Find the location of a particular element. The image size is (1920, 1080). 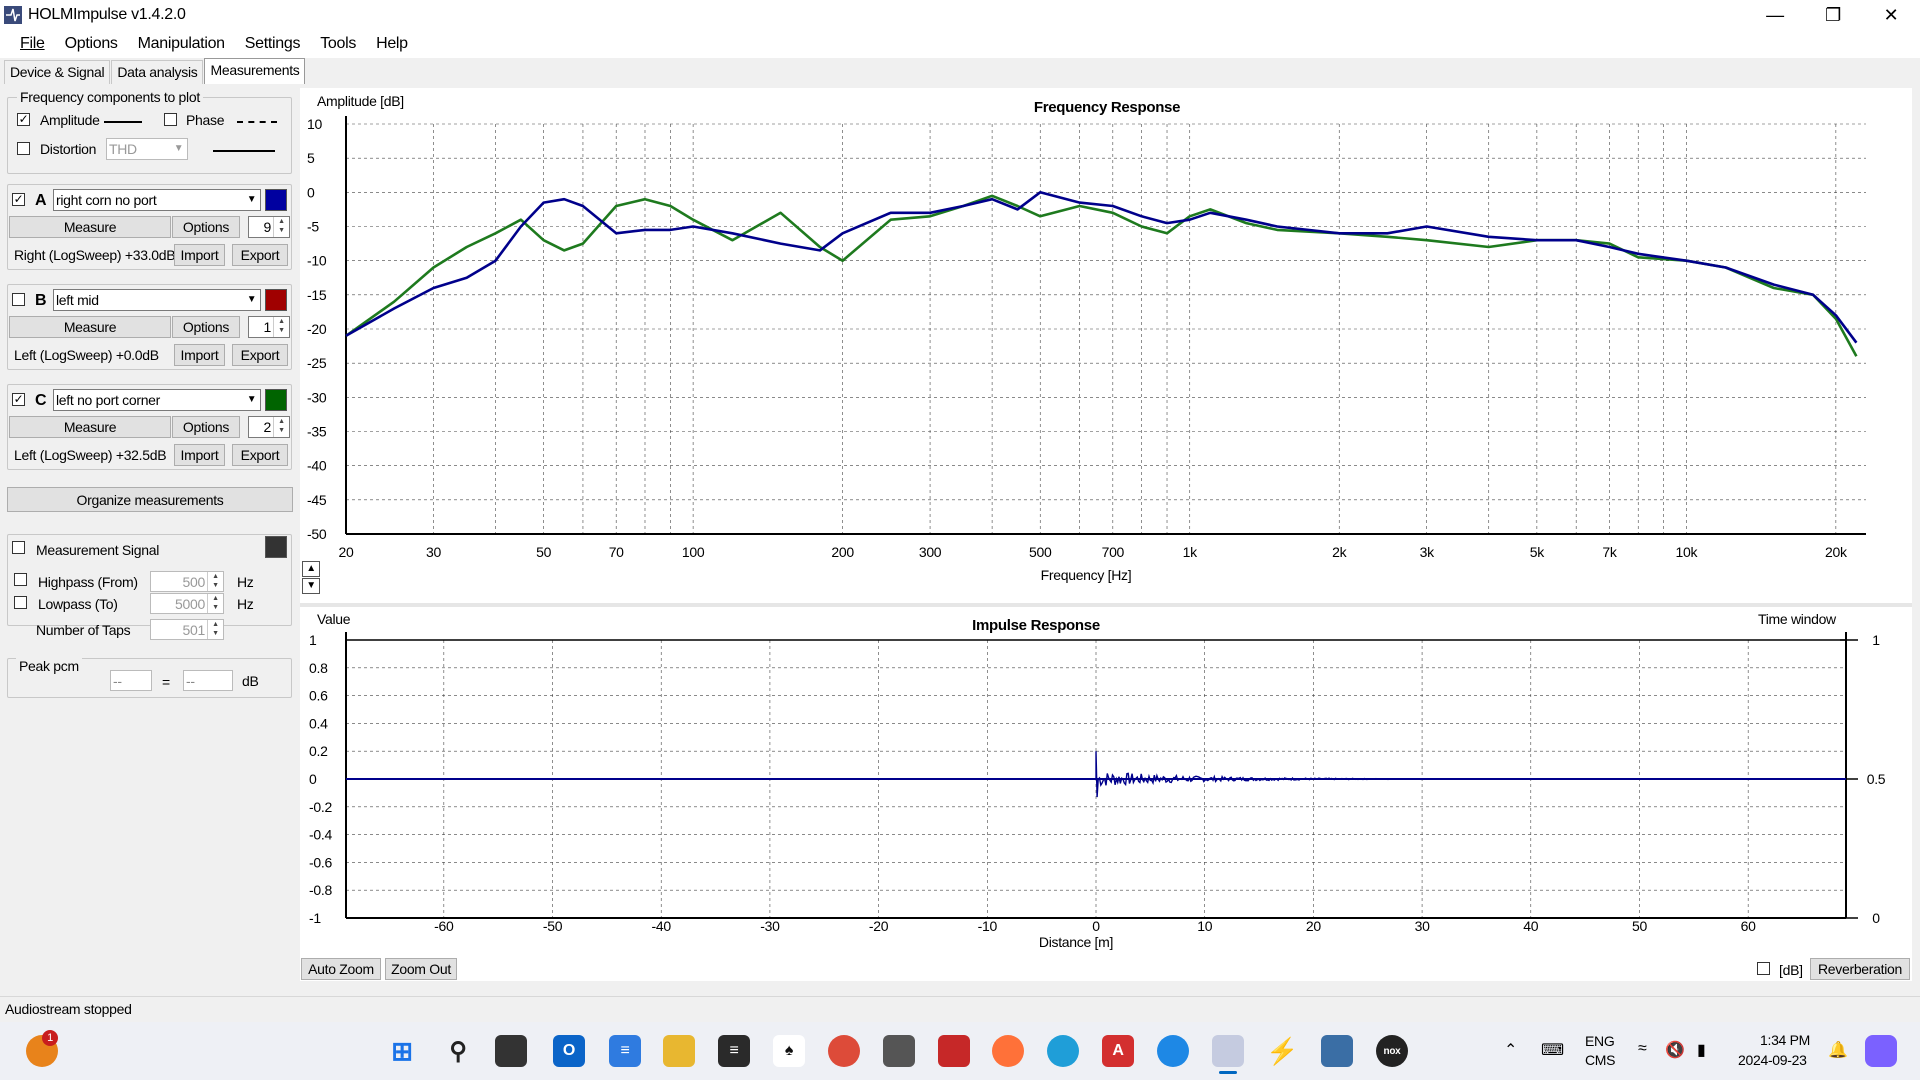

task-view-icon is located at coordinates (511, 1051).